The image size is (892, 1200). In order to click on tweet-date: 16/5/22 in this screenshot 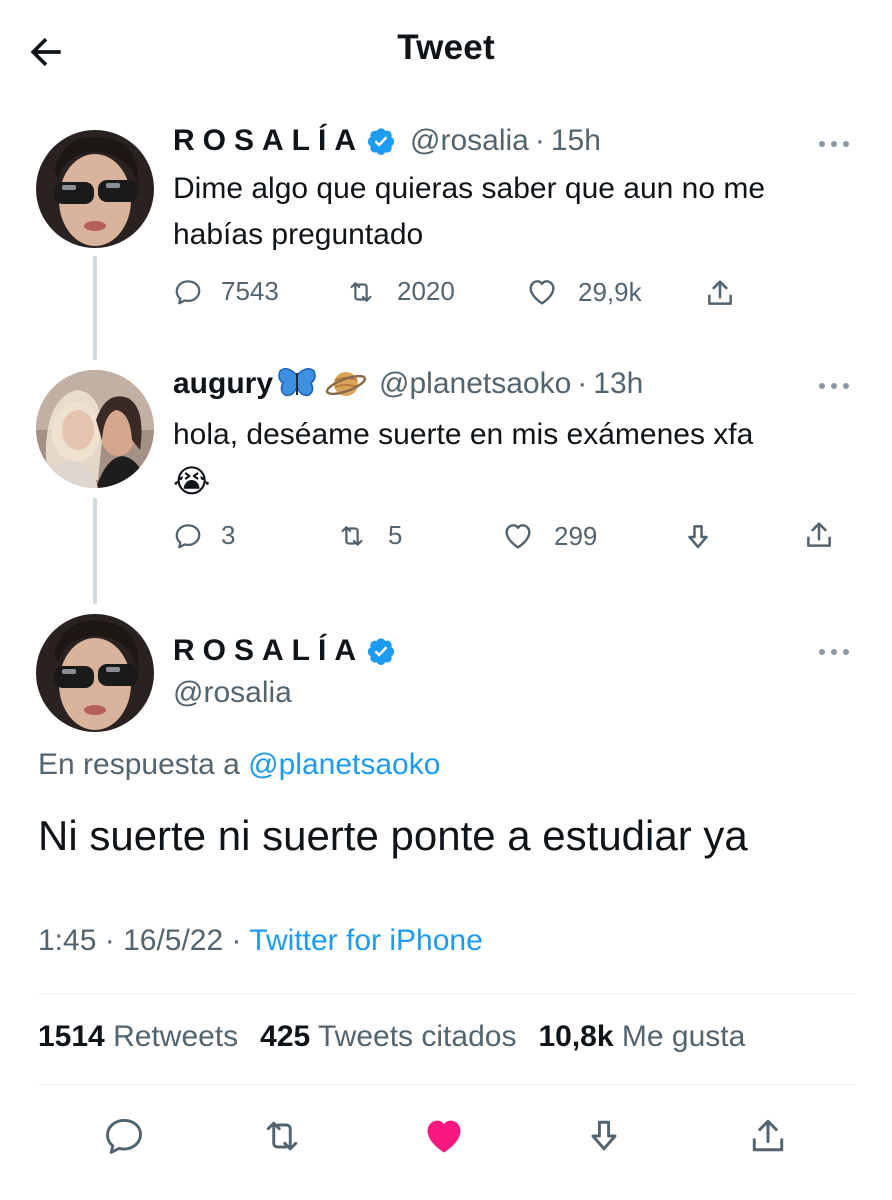, I will do `click(173, 940)`.